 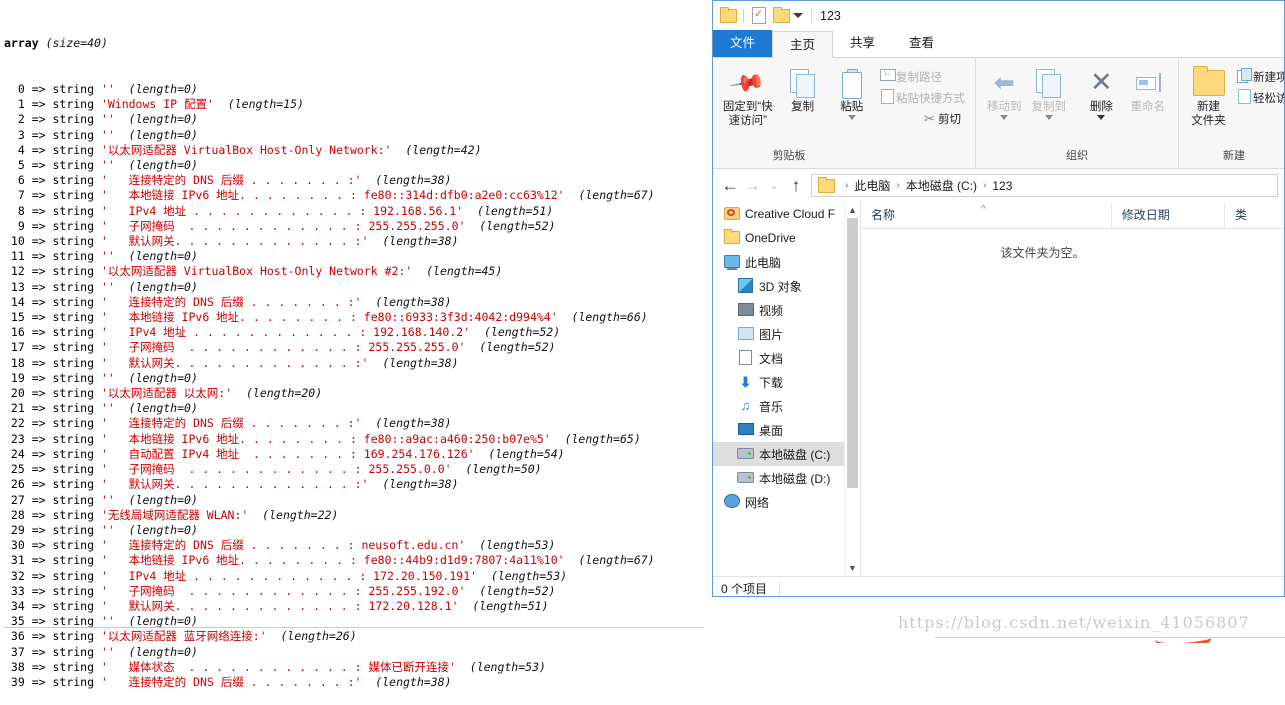 What do you see at coordinates (921, 43) in the screenshot?
I see `tab-view: 查看` at bounding box center [921, 43].